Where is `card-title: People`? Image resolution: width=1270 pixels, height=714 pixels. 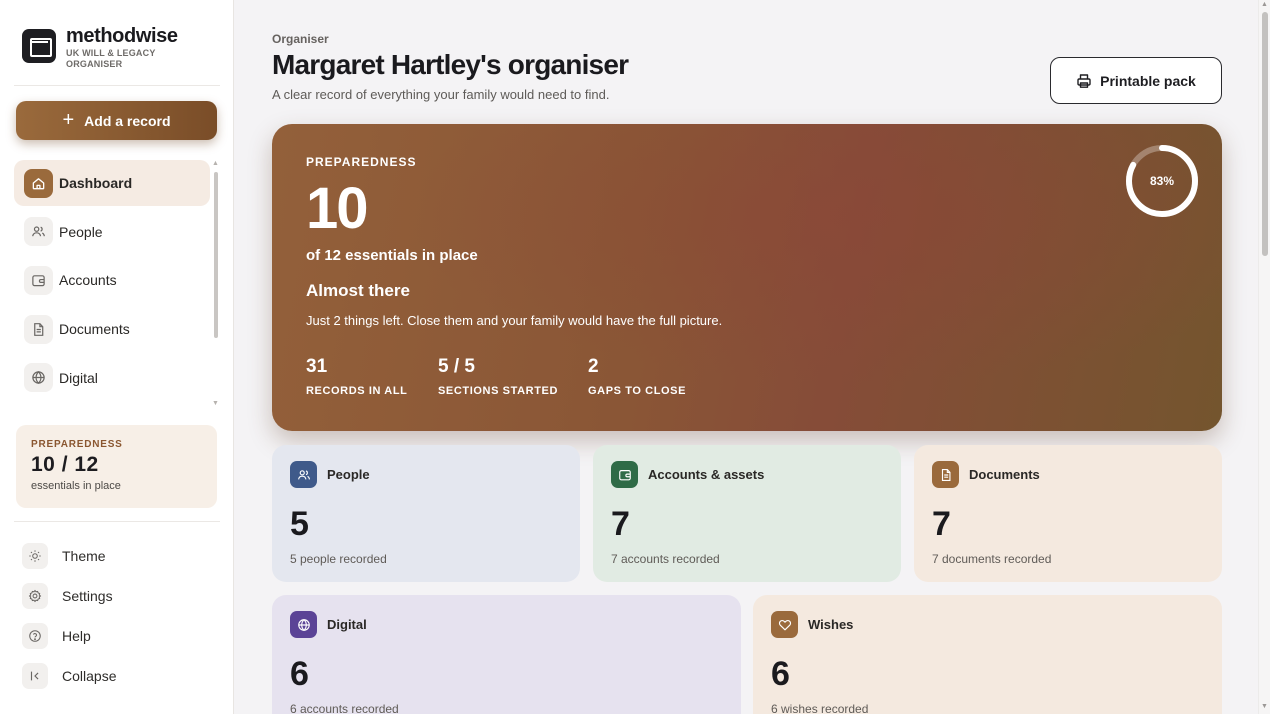 card-title: People is located at coordinates (348, 474).